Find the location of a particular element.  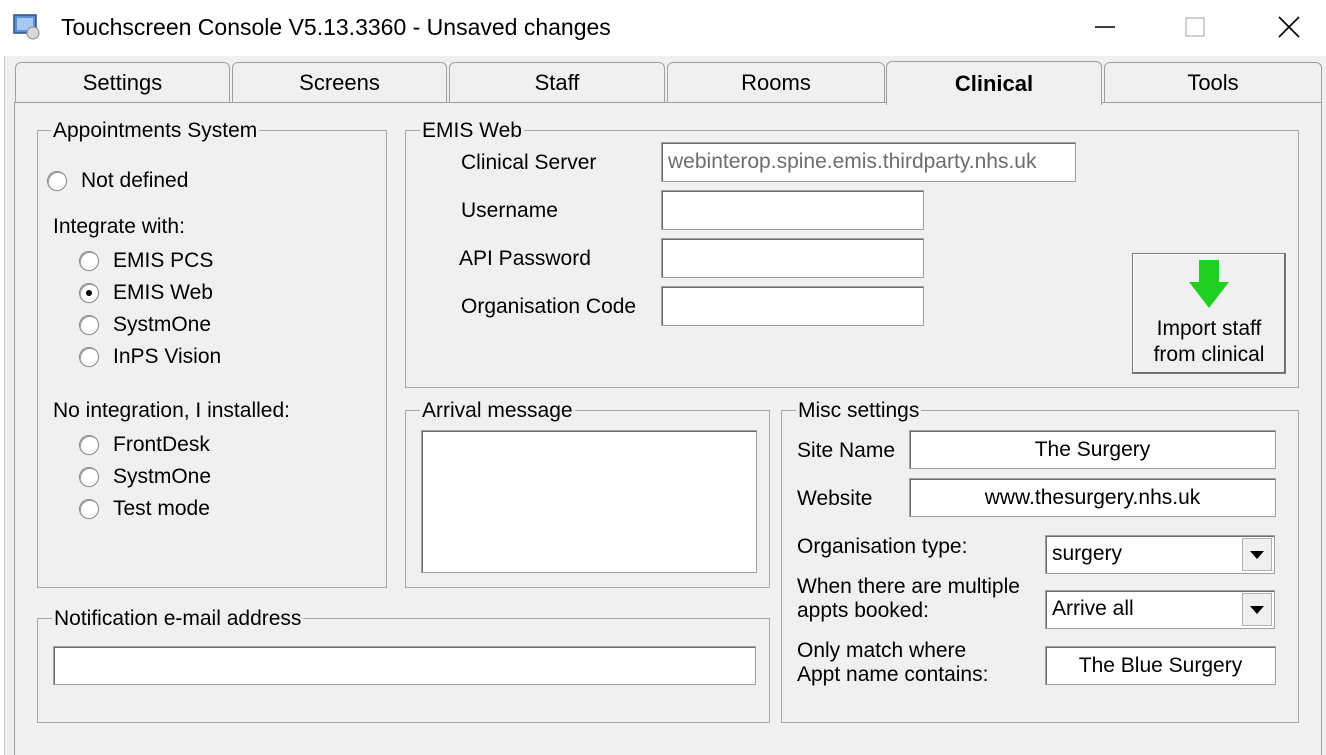

emis-web-title: EMIS Web is located at coordinates (472, 130).